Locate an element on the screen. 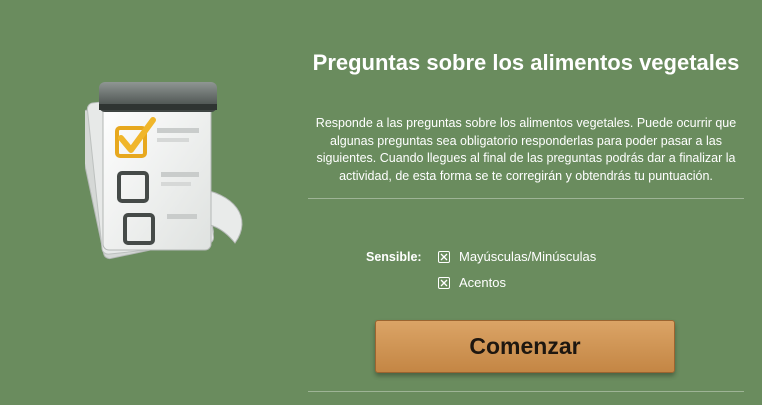 The height and width of the screenshot is (405, 762). accent-sensitive-label: Acentos is located at coordinates (482, 282).